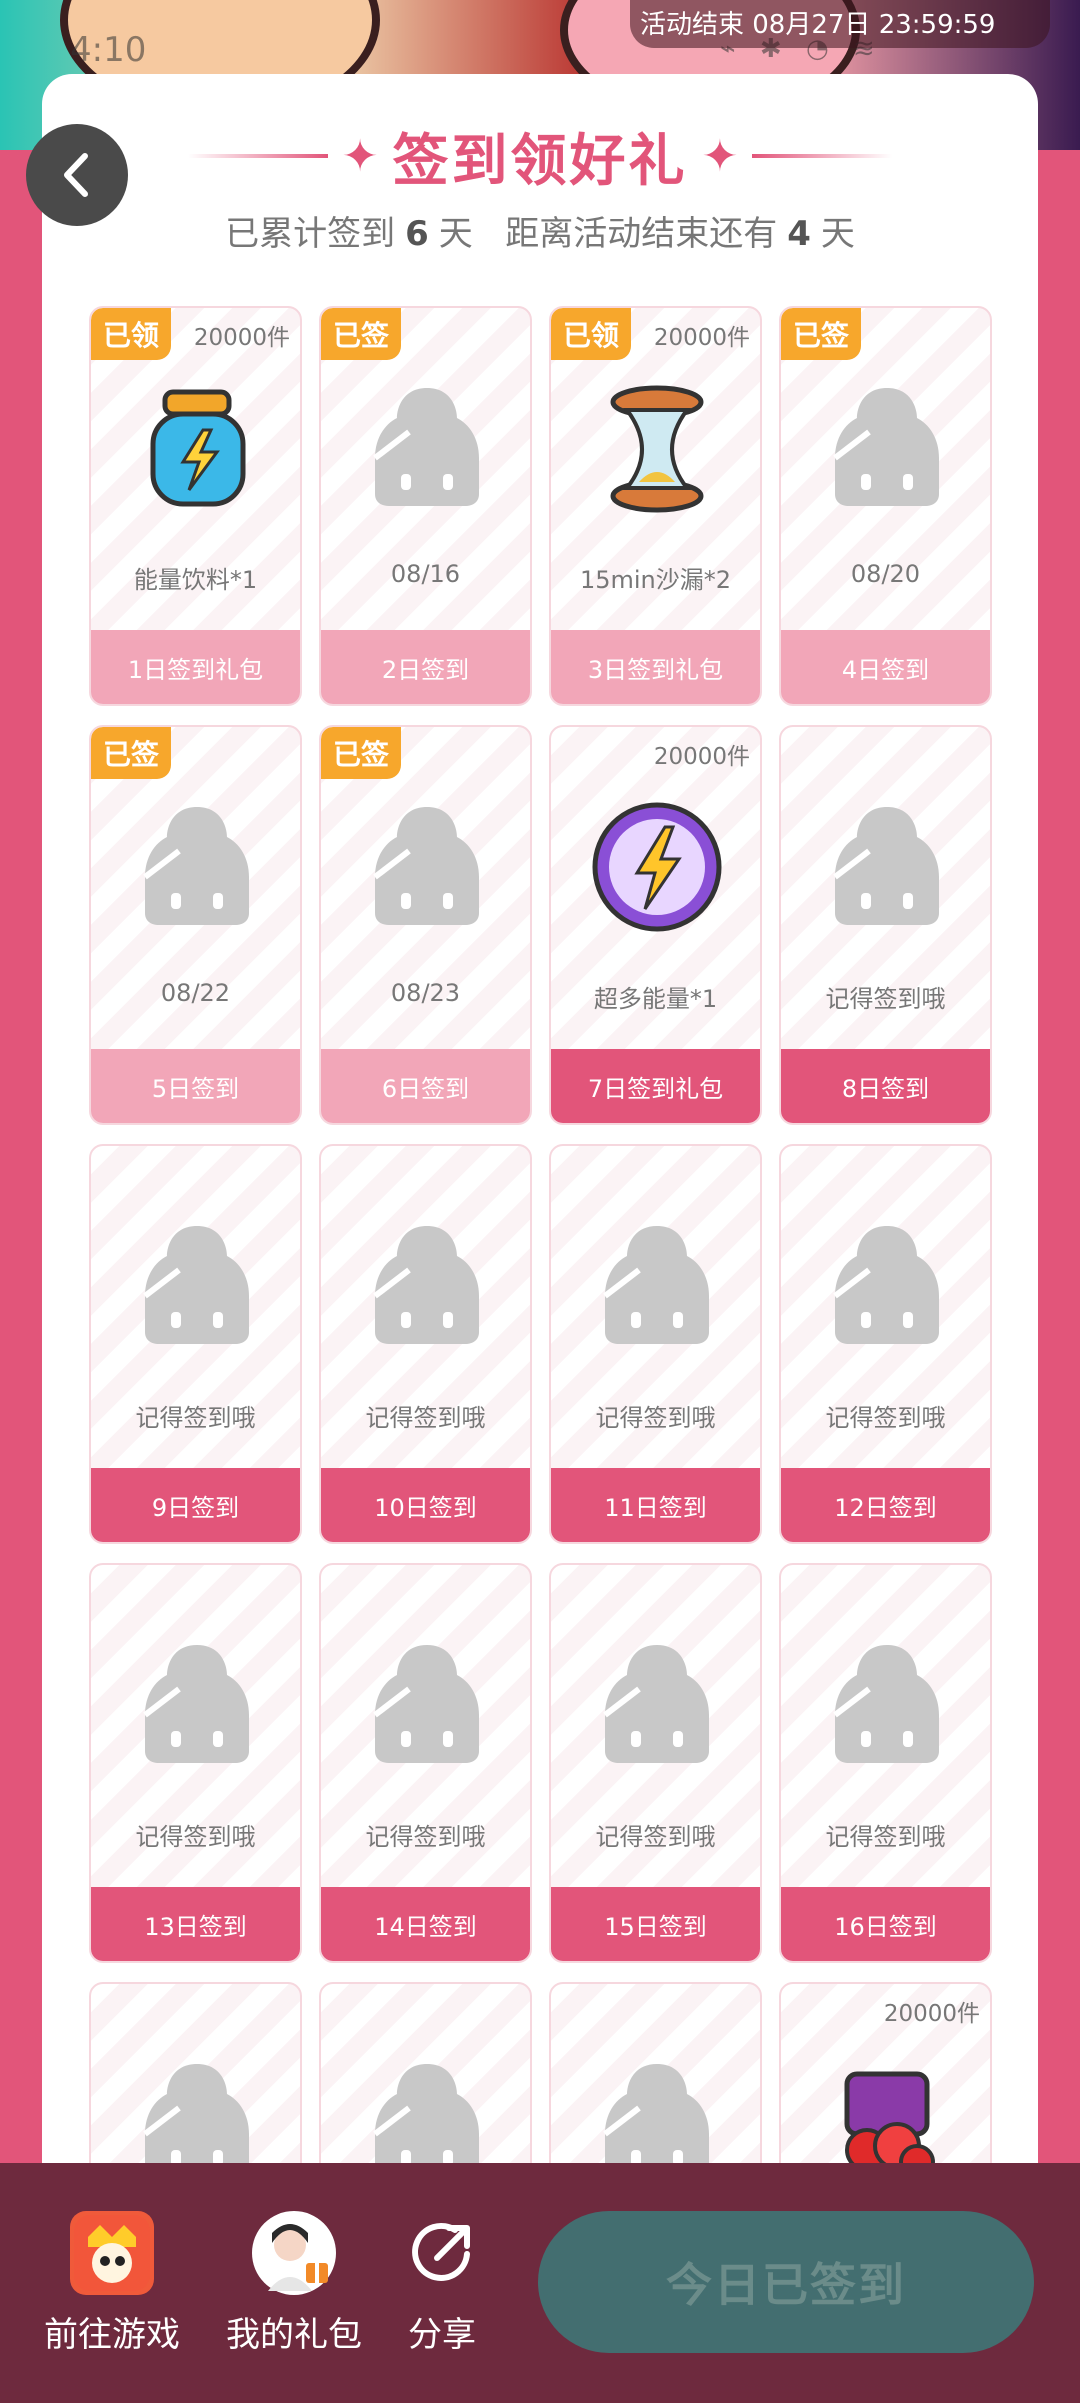 The height and width of the screenshot is (2403, 1080). I want to click on tile-caption: 超多能量*1, so click(655, 999).